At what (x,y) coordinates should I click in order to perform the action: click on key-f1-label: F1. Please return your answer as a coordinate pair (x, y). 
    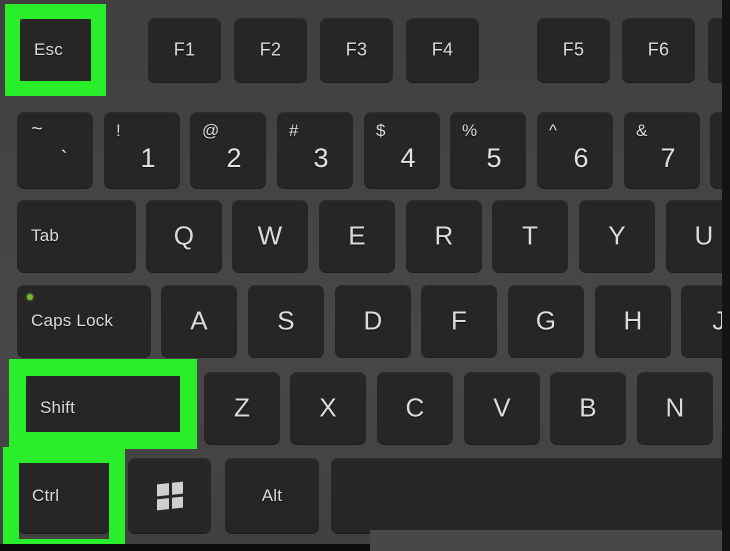
    Looking at the image, I should click on (184, 49).